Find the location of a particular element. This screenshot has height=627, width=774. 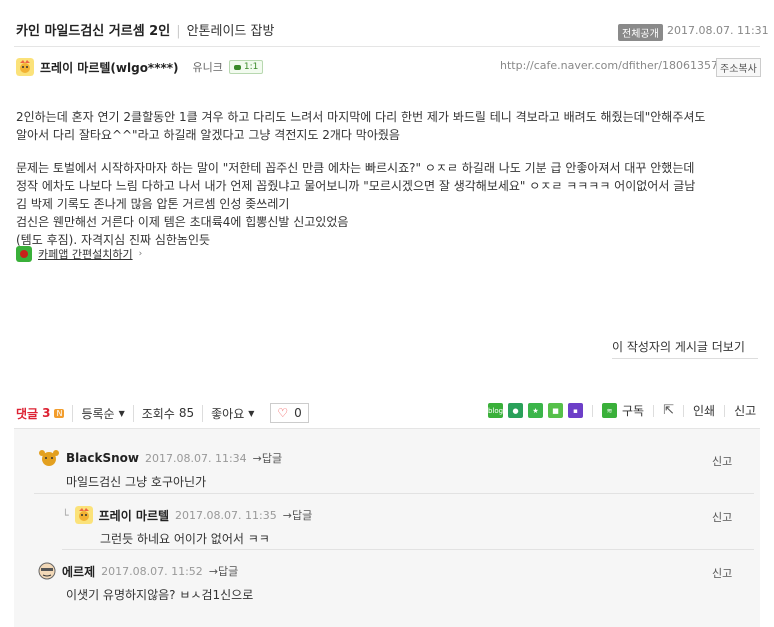

star-share-icon: ★ is located at coordinates (535, 410).